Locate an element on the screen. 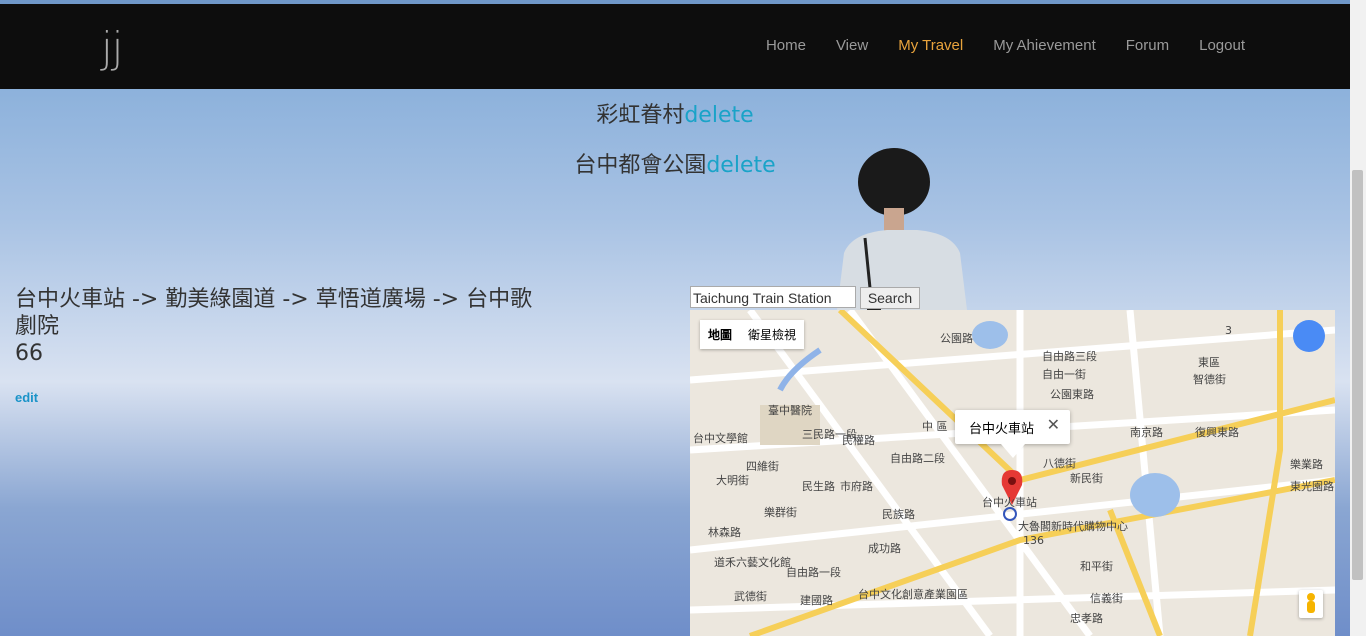  map-label: 忠孝路 is located at coordinates (1086, 618).